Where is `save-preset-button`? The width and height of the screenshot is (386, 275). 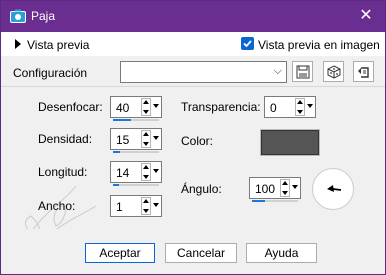 save-preset-button is located at coordinates (302, 71).